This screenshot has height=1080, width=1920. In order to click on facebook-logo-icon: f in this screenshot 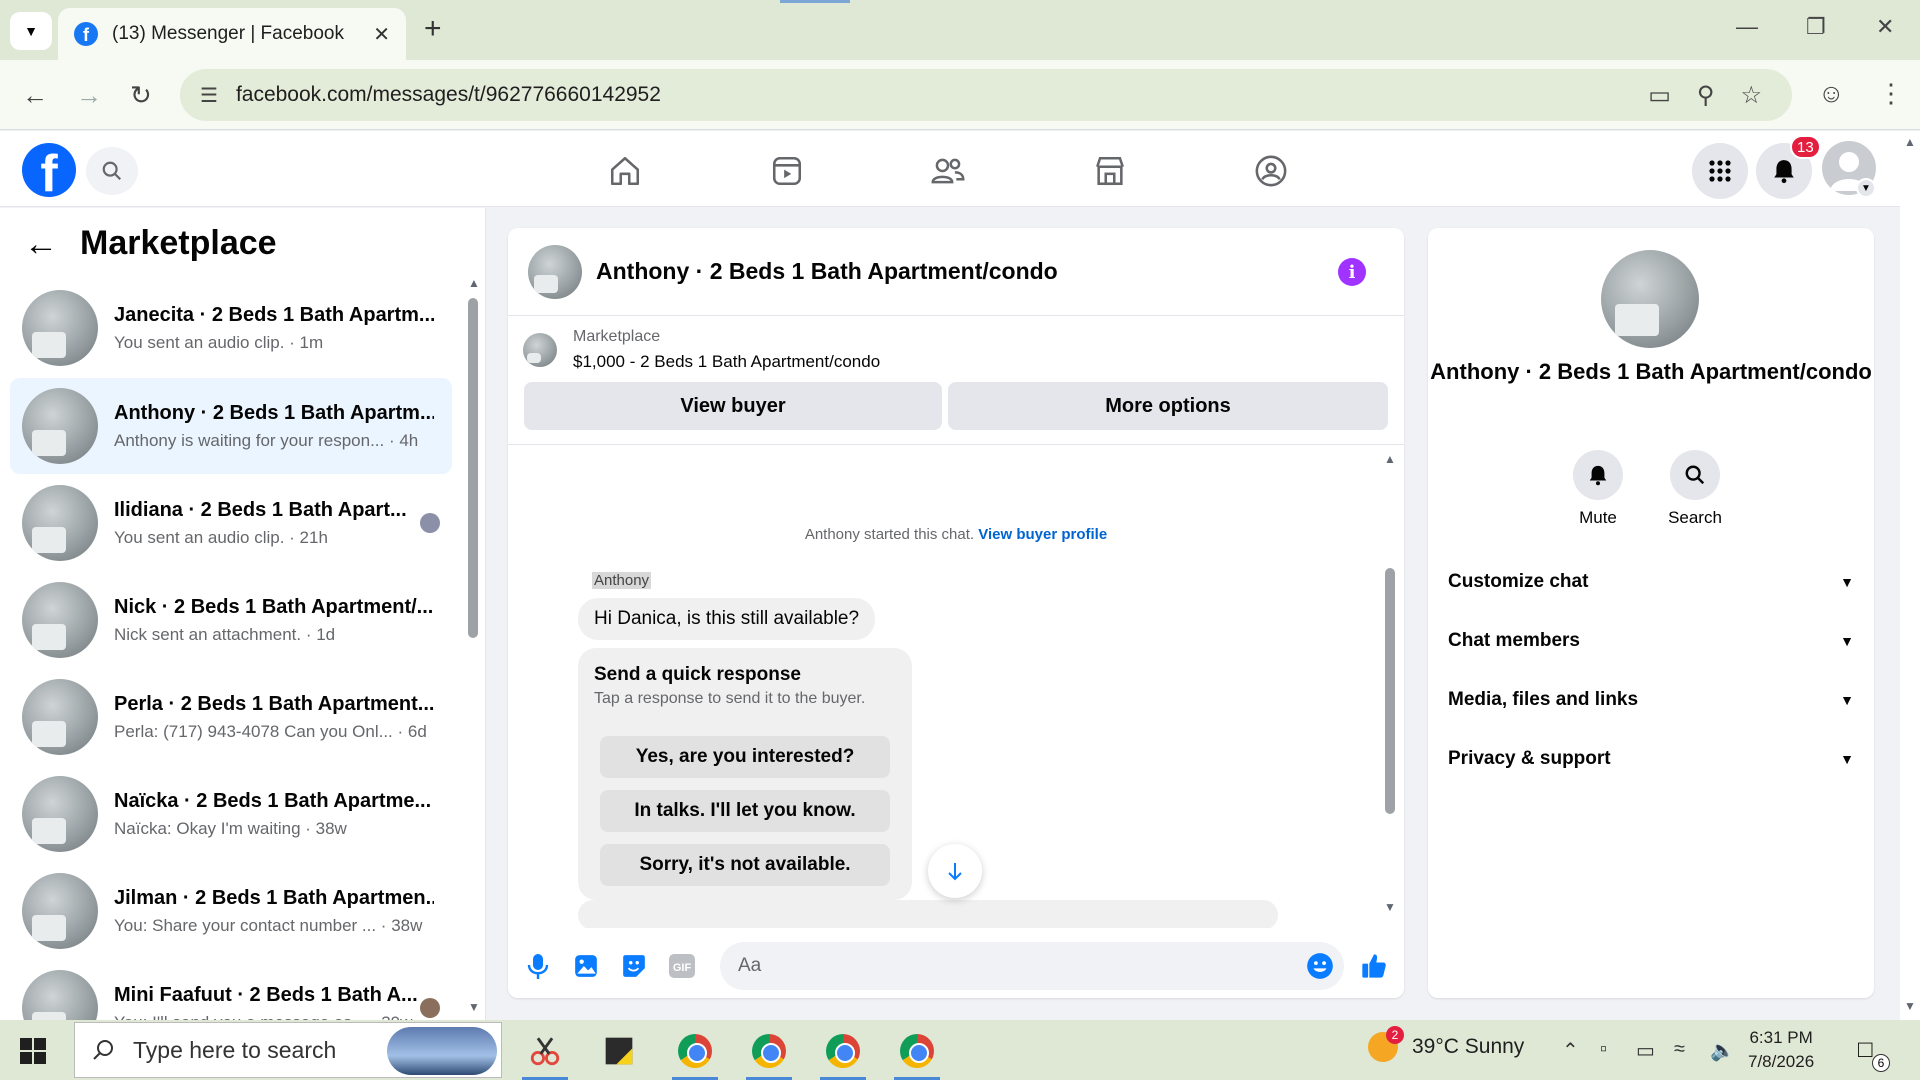, I will do `click(49, 170)`.